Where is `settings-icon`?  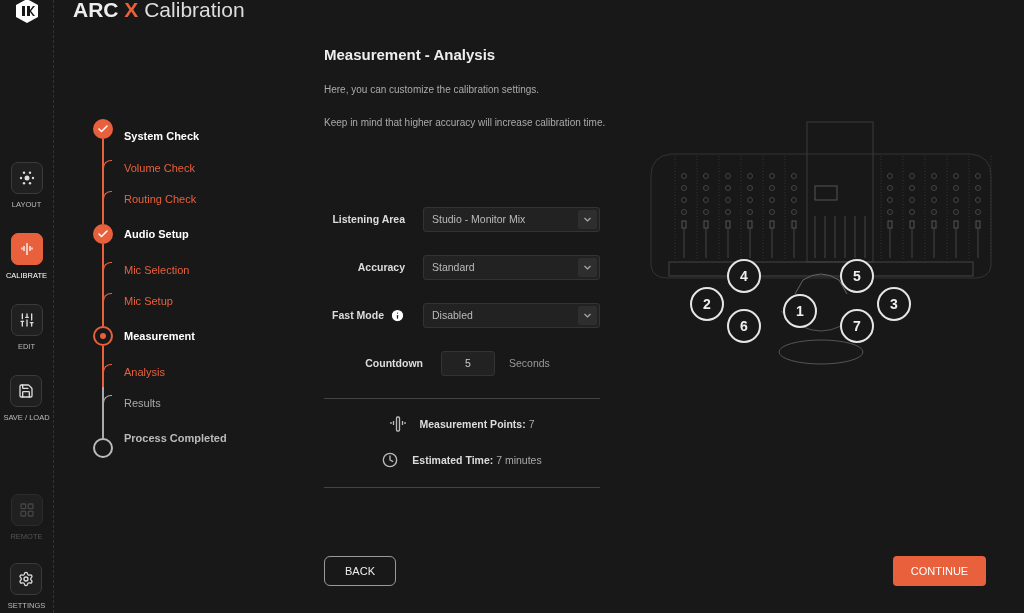
settings-icon is located at coordinates (26, 579).